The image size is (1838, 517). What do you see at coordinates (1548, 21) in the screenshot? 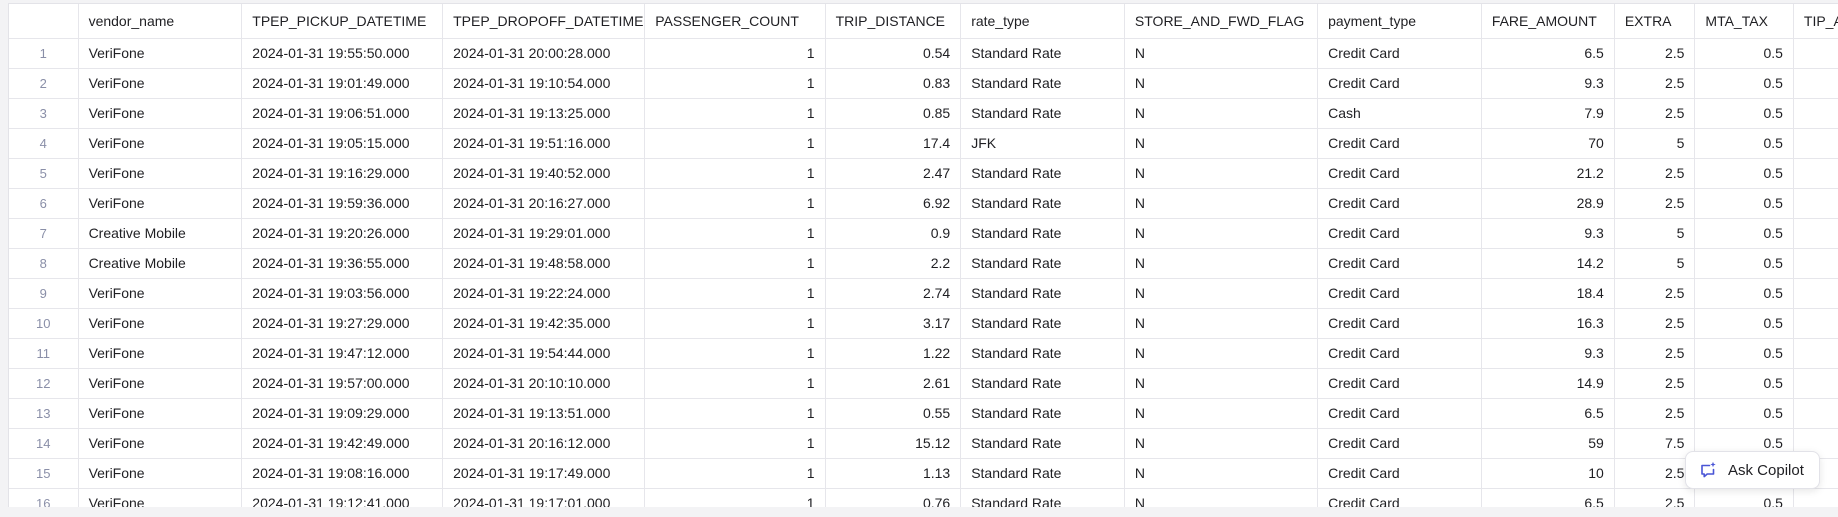
I see `column-header: FARE_AMOUNT` at bounding box center [1548, 21].